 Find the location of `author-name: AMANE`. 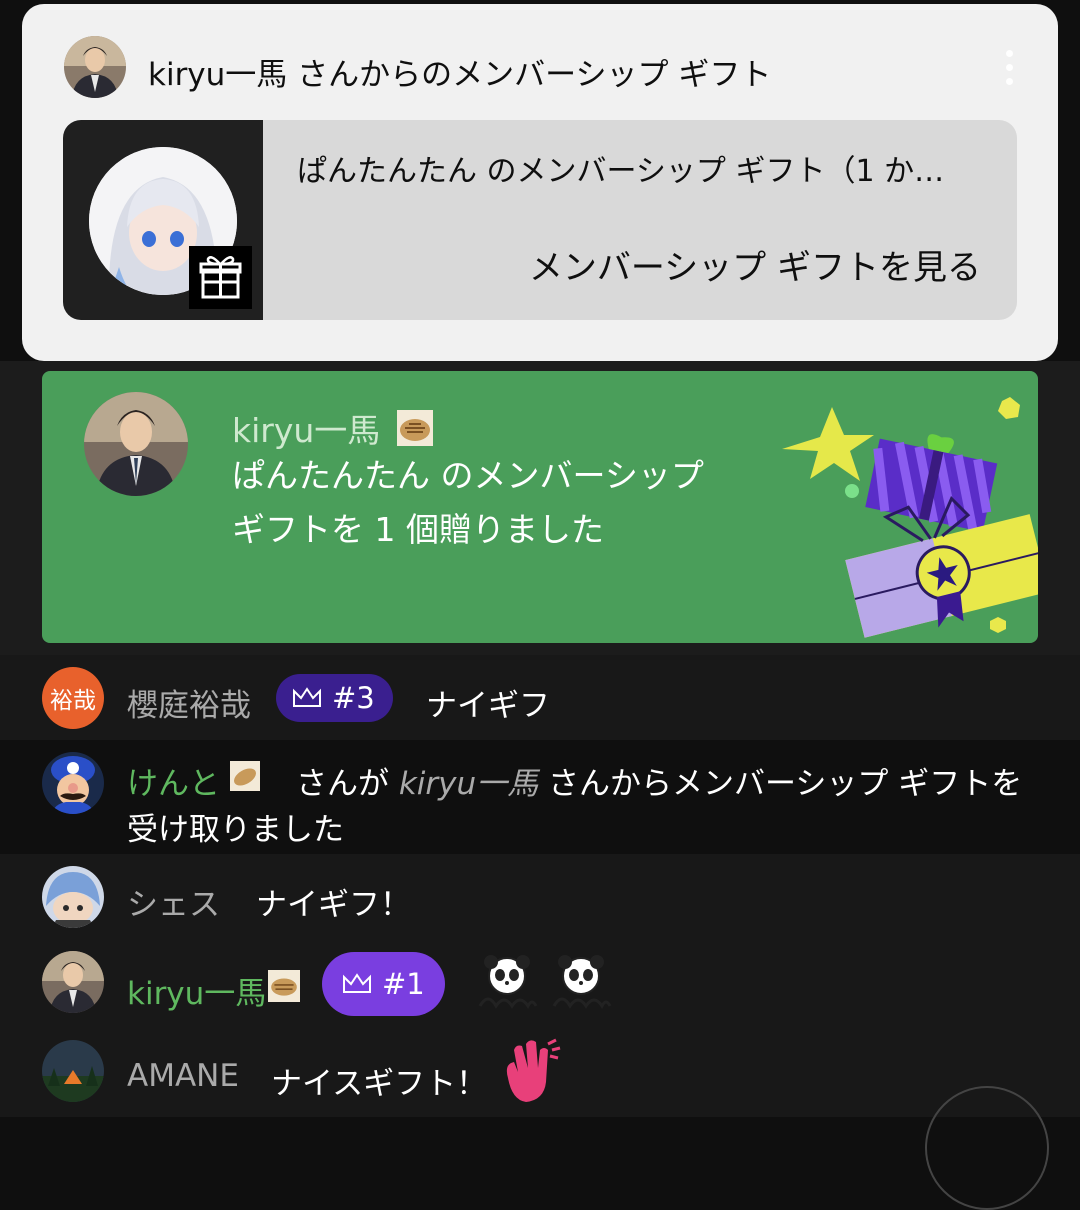

author-name: AMANE is located at coordinates (183, 1076).